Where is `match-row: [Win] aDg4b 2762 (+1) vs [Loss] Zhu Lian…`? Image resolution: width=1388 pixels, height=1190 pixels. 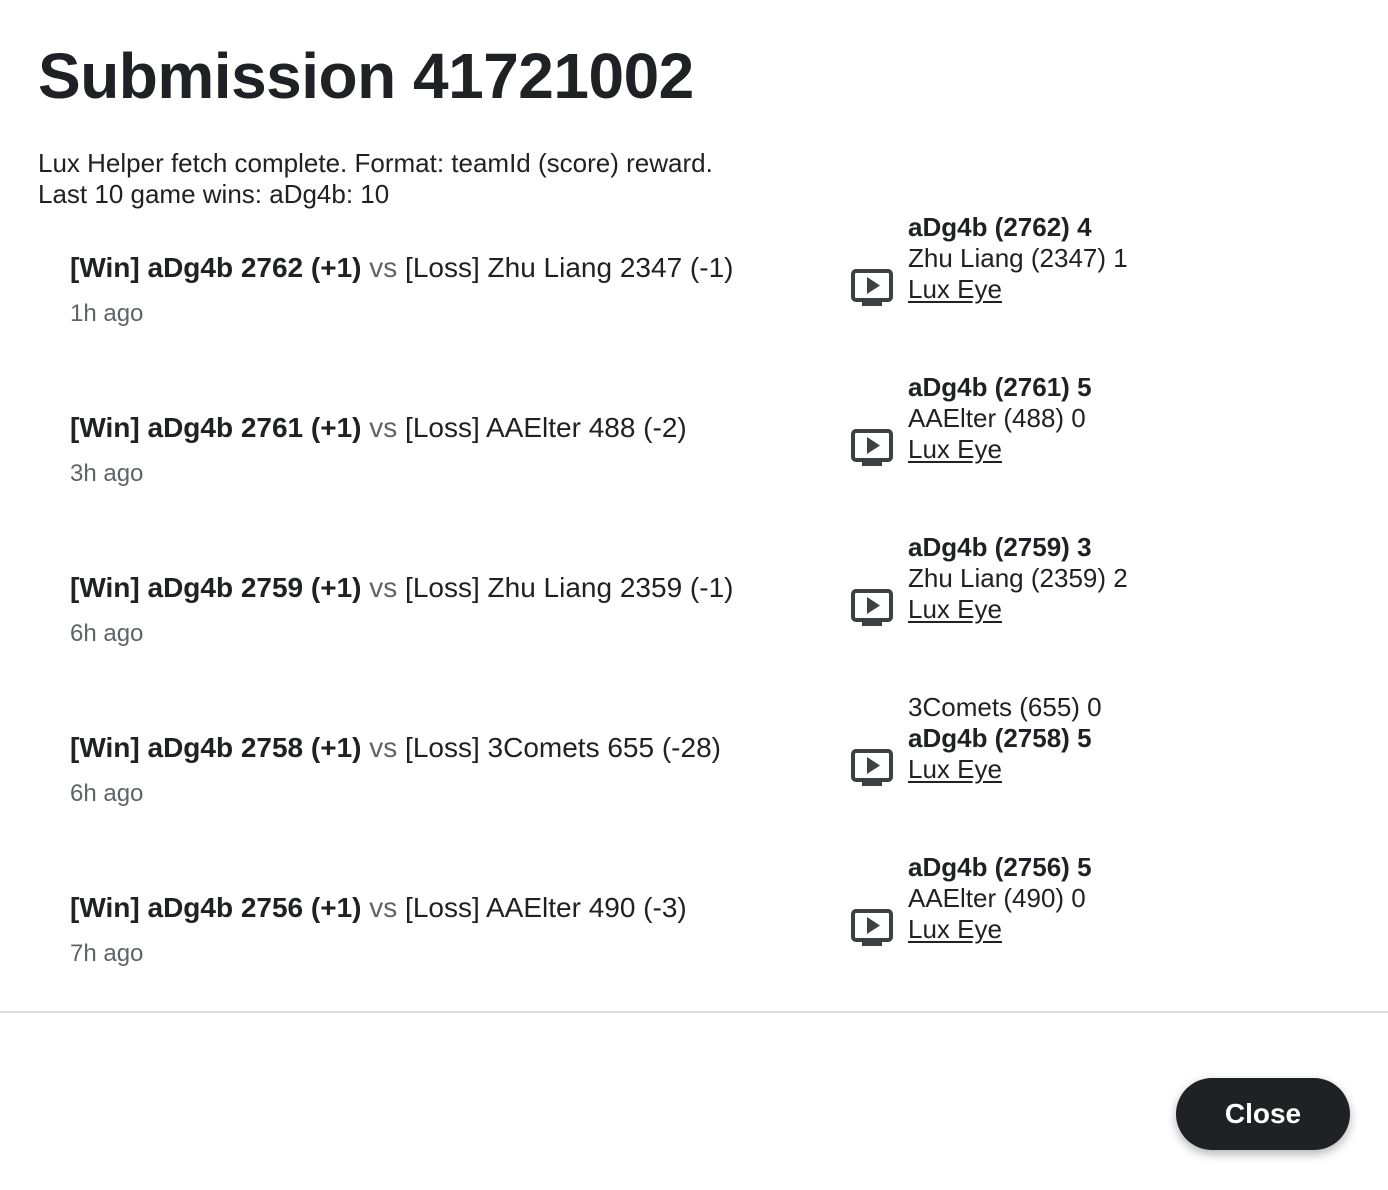 match-row: [Win] aDg4b 2762 (+1) vs [Loss] Zhu Lian… is located at coordinates (694, 290).